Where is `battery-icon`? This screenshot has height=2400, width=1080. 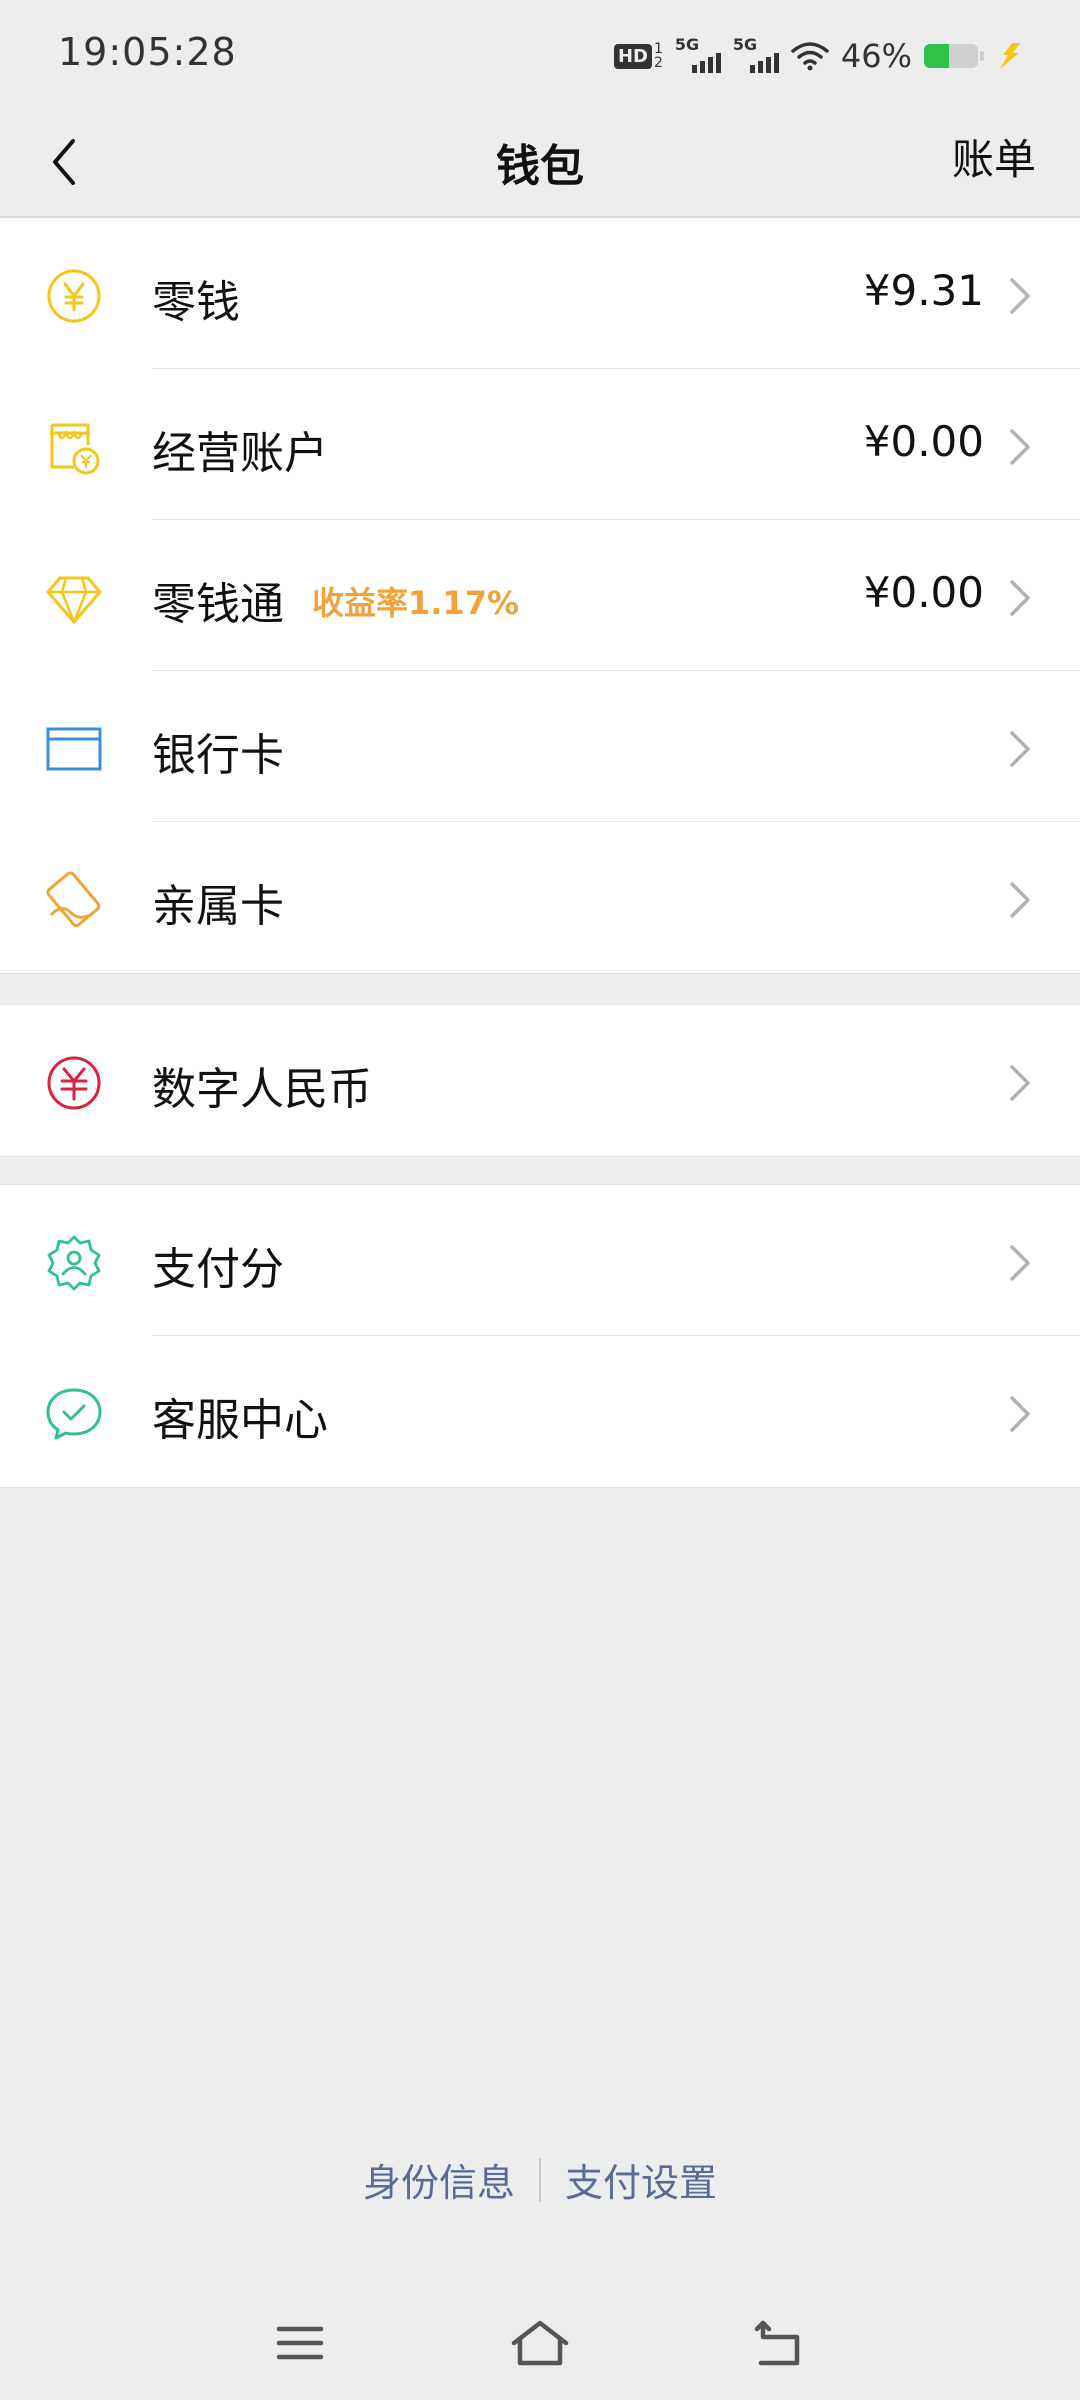 battery-icon is located at coordinates (951, 56).